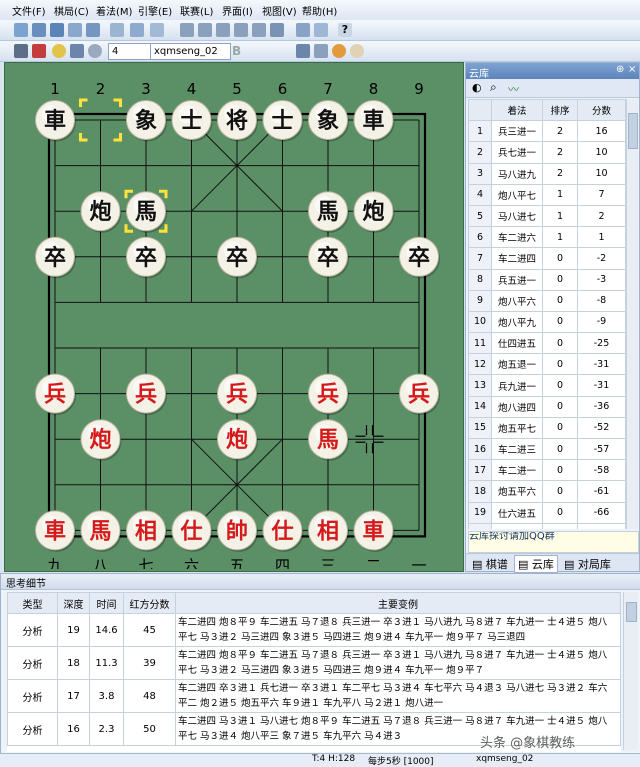 The image size is (640, 767). I want to click on tab-record: ▤ 棋谱, so click(490, 564).